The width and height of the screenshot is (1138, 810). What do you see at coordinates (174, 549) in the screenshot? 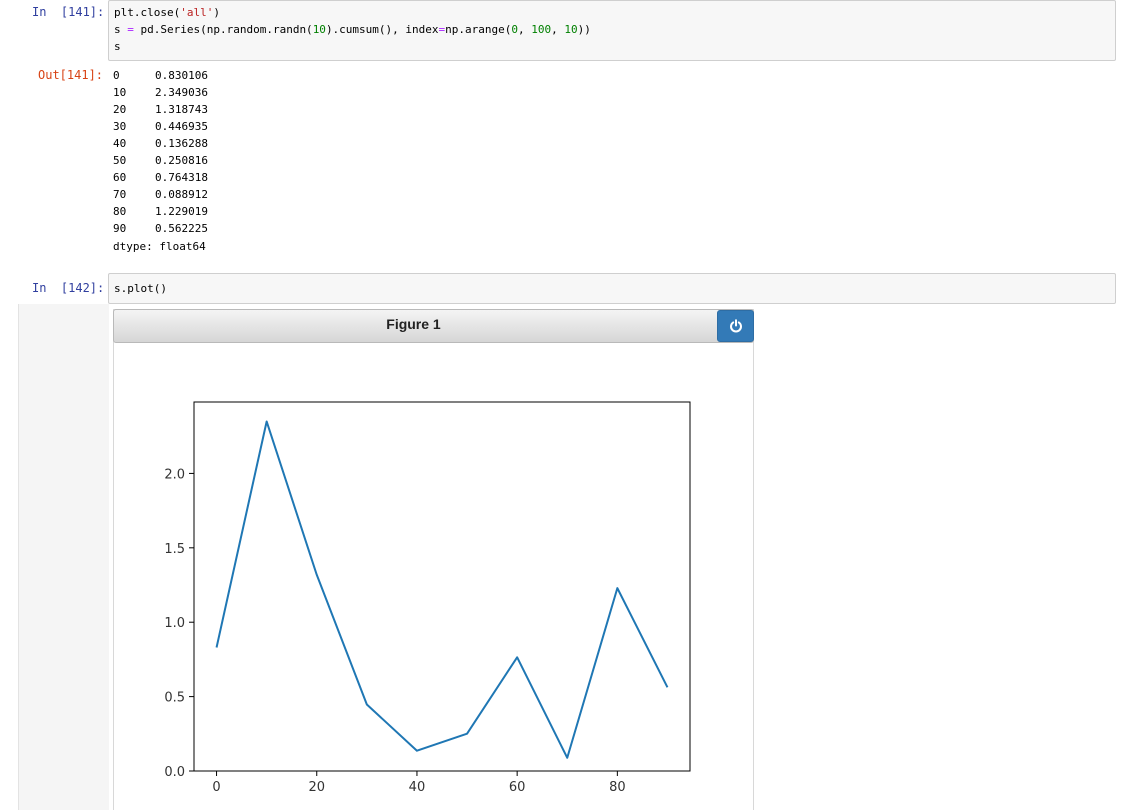
I see `y-tick-label: 1.5` at bounding box center [174, 549].